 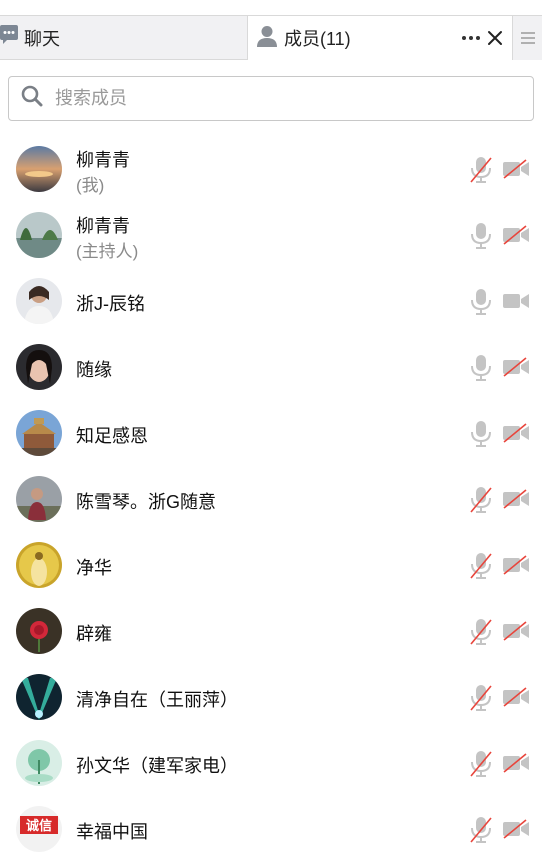 What do you see at coordinates (271, 697) in the screenshot?
I see `member-row: 清净自在（王丽萍）` at bounding box center [271, 697].